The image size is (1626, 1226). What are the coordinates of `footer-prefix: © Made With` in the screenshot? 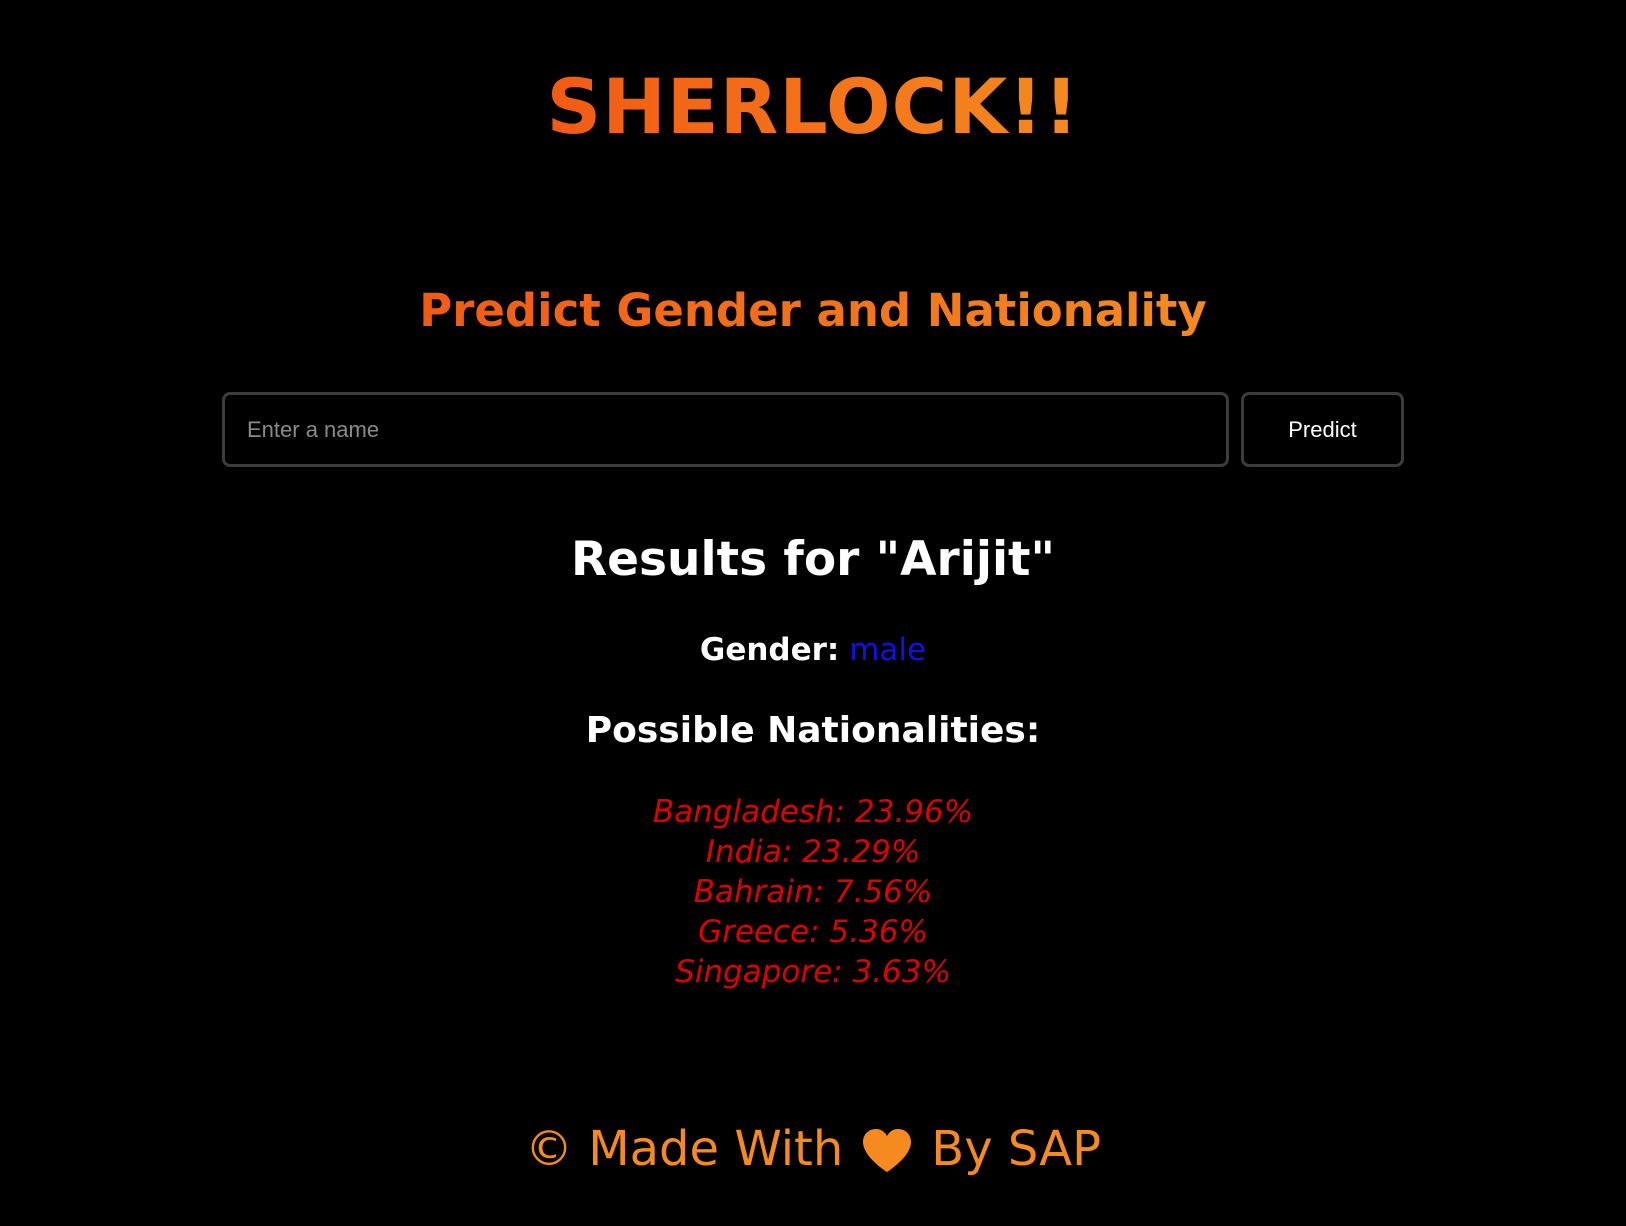 It's located at (684, 1149).